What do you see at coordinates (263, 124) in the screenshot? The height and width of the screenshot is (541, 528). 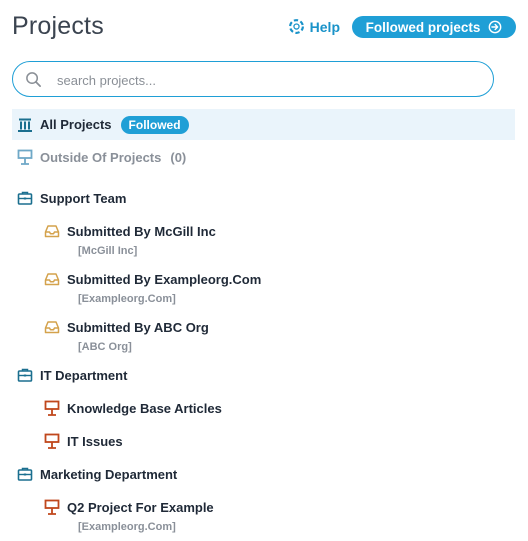 I see `all-projects-item: All Projects Followed` at bounding box center [263, 124].